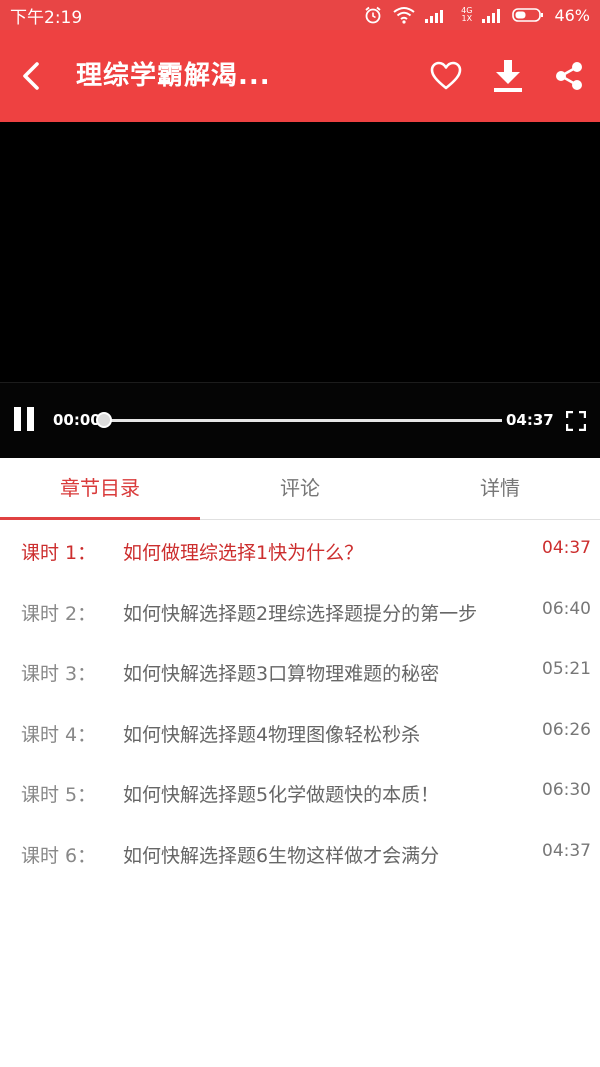  Describe the element at coordinates (404, 15) in the screenshot. I see `wifi-icon` at that location.